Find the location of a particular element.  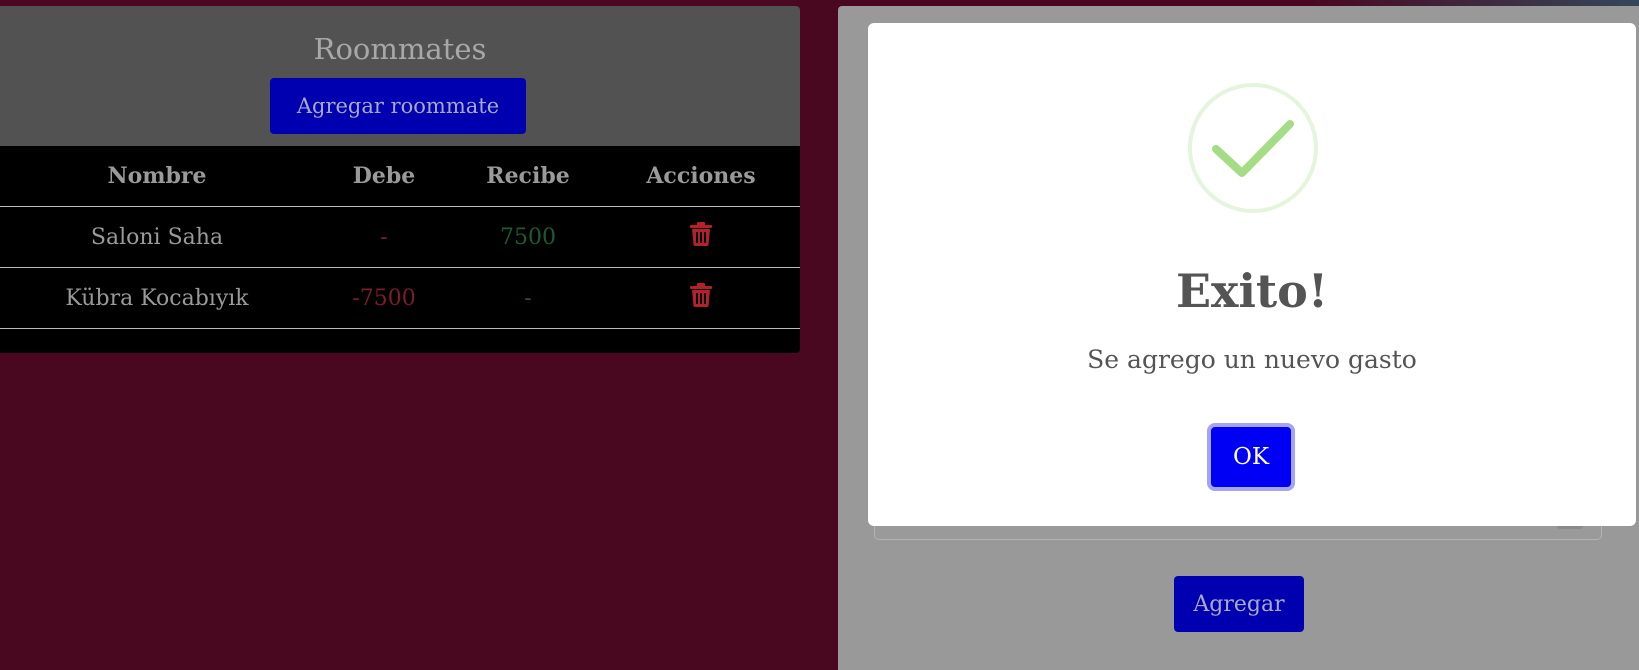

cell-nombre: Saloni Saha is located at coordinates (157, 237).